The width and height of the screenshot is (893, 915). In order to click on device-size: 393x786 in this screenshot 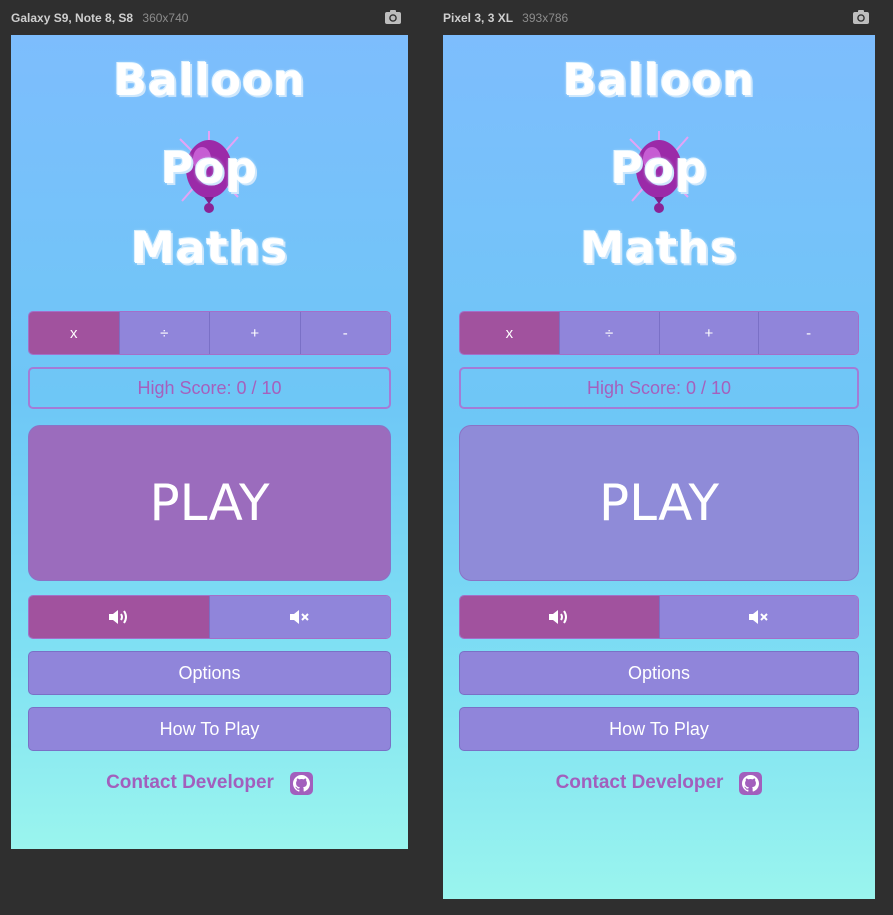, I will do `click(545, 18)`.